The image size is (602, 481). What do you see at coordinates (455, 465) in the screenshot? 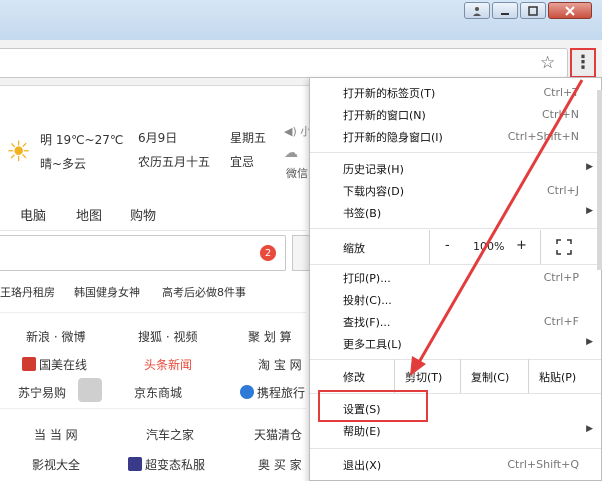
I see `menu-exit: 退出(X) Ctrl+Shift+Q` at bounding box center [455, 465].